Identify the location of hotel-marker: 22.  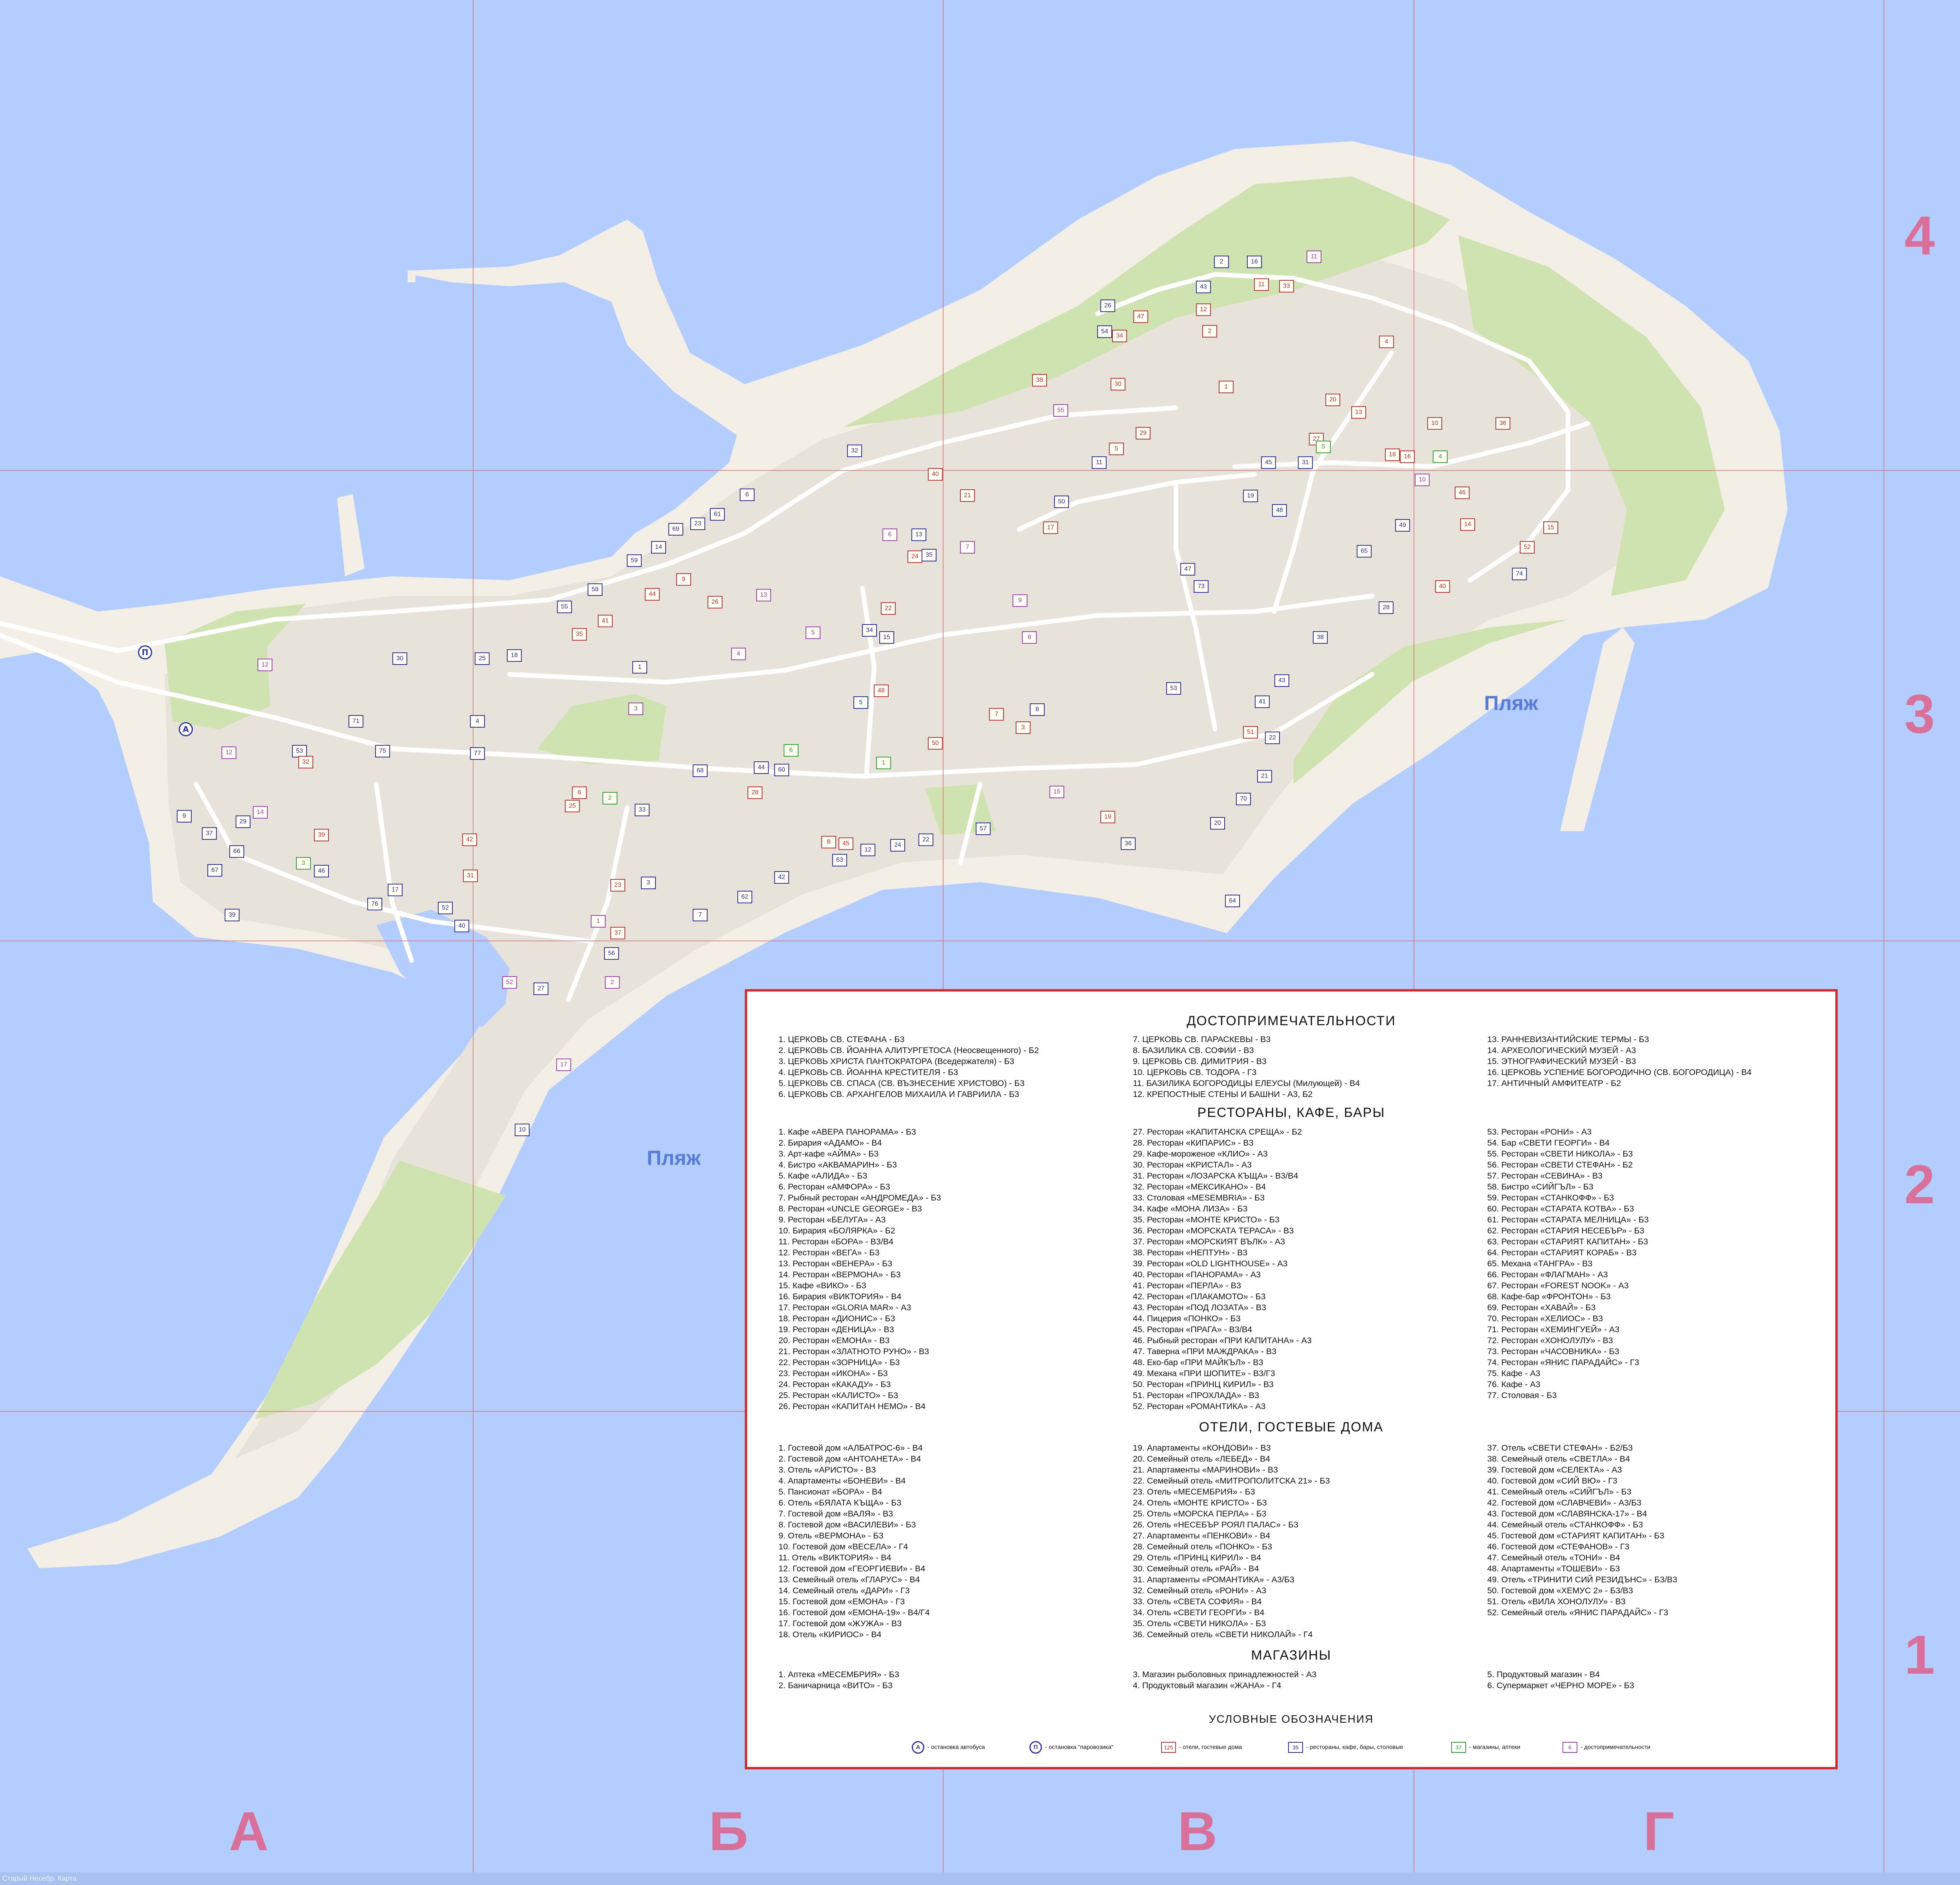
(888, 608).